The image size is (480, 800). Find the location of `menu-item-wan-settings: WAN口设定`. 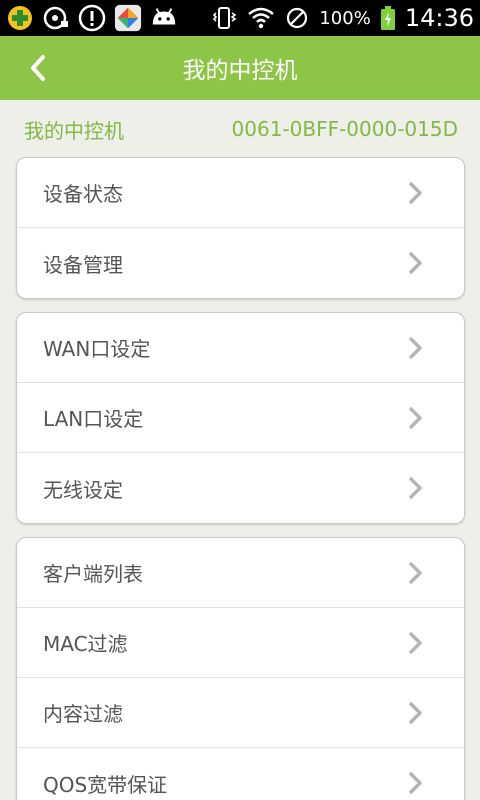

menu-item-wan-settings: WAN口设定 is located at coordinates (240, 348).